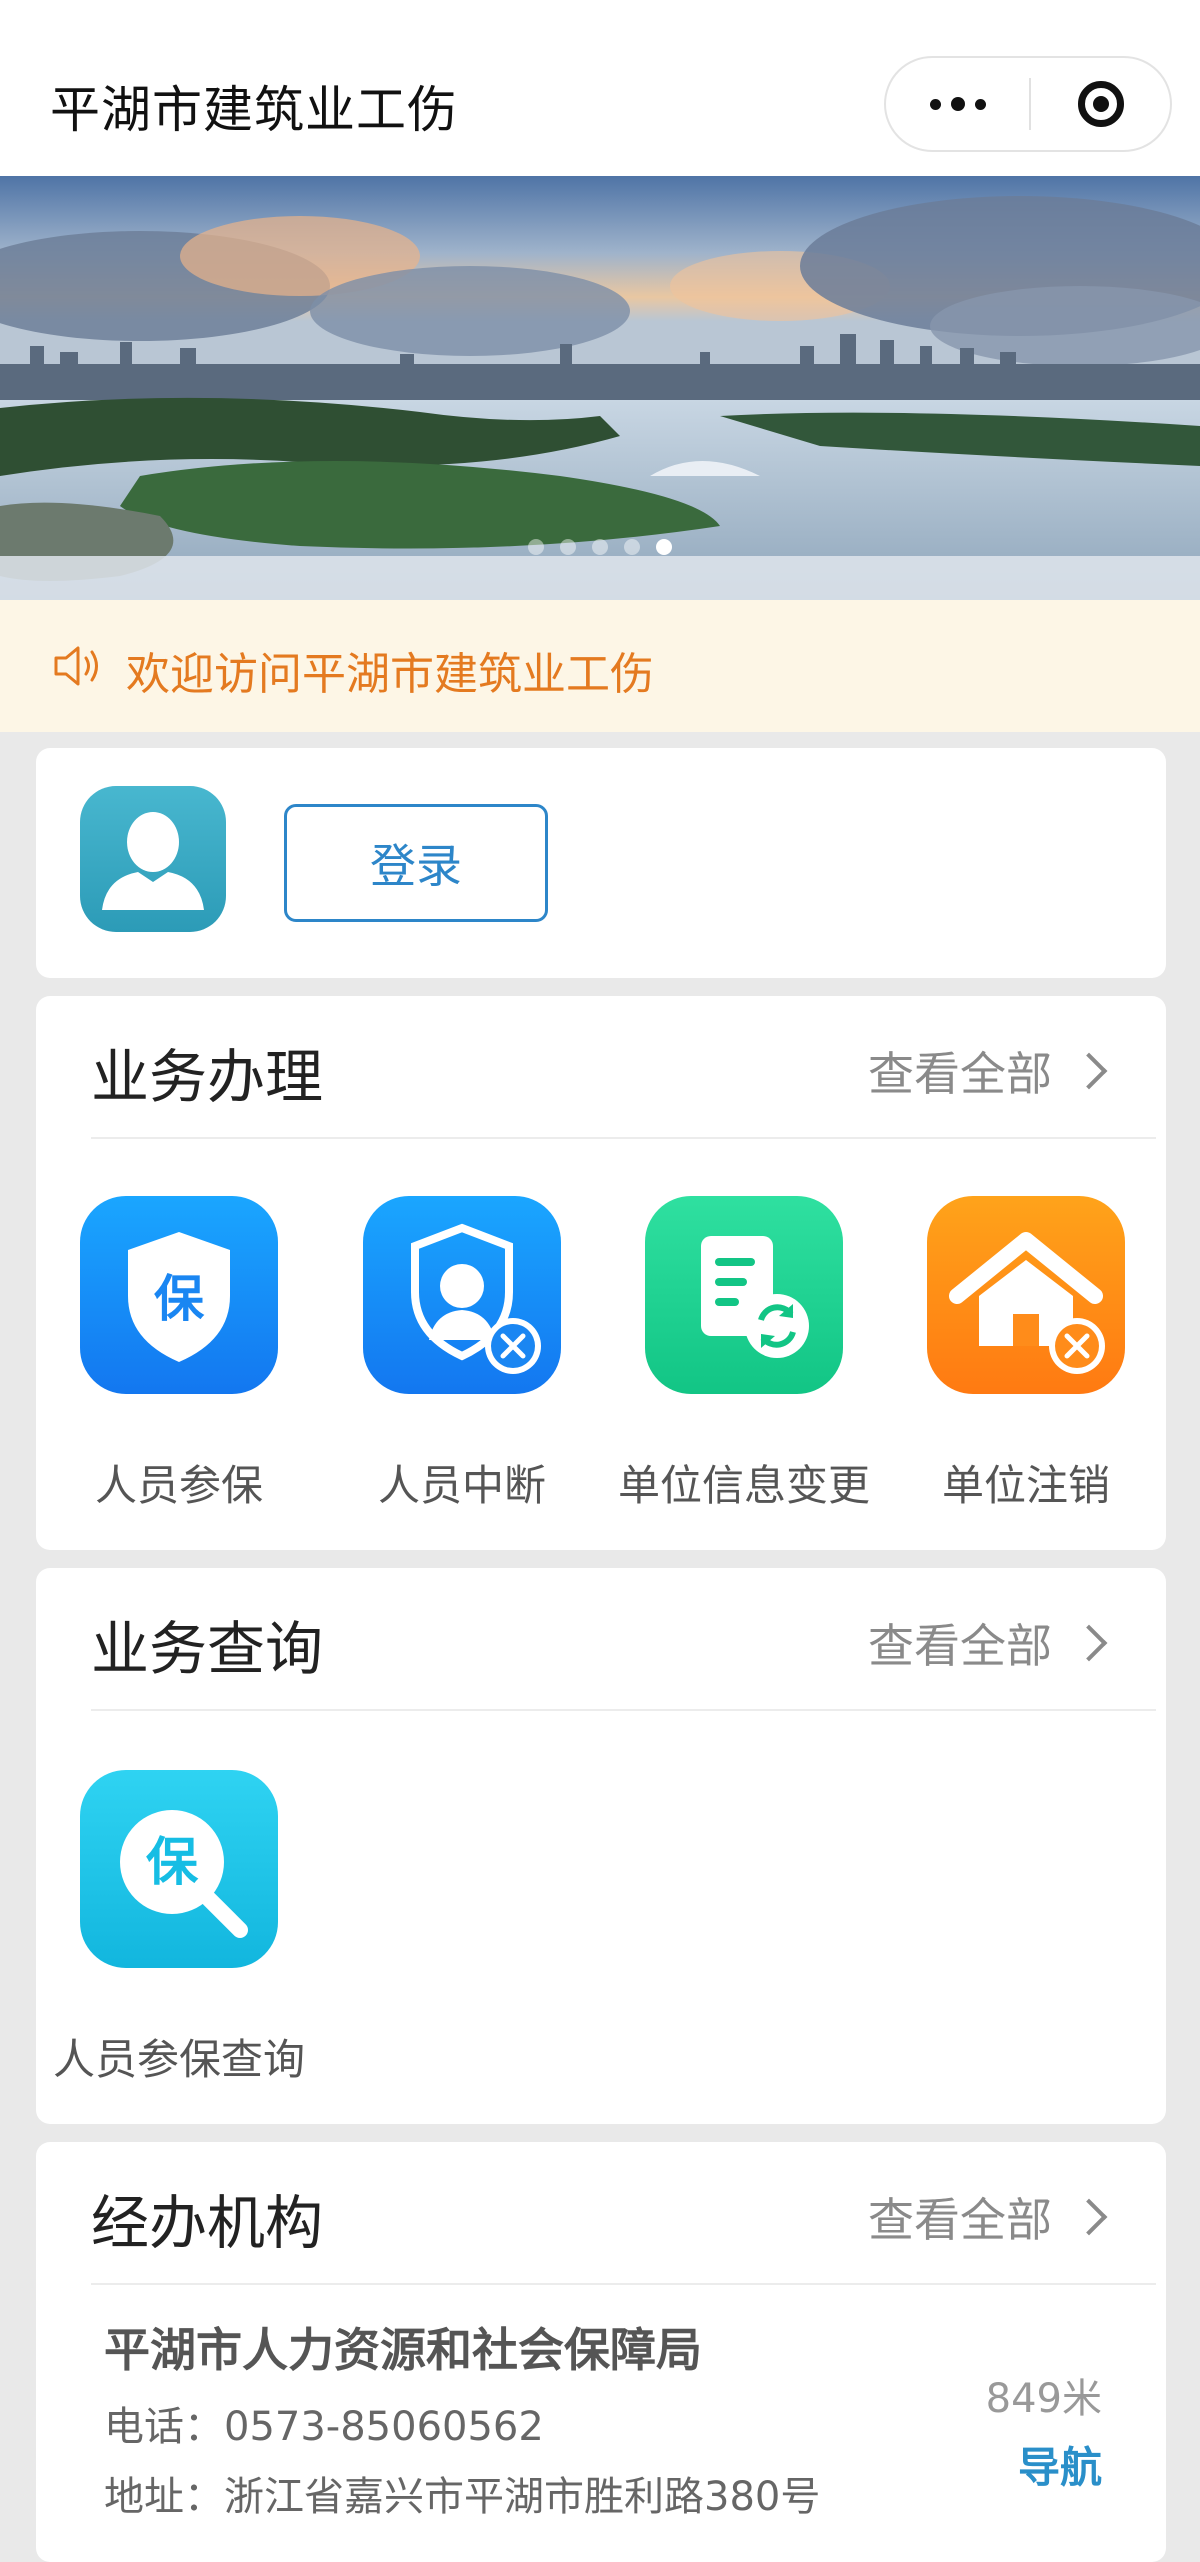  I want to click on shield-bao-icon: 保, so click(179, 1295).